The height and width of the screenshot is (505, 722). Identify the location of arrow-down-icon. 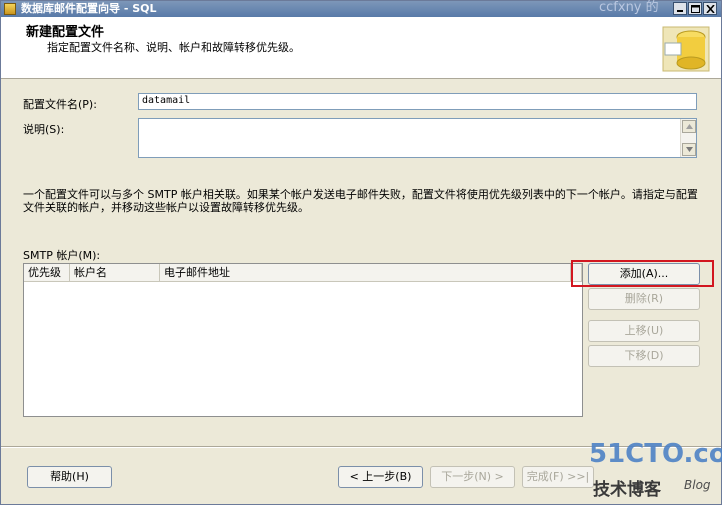
(689, 149).